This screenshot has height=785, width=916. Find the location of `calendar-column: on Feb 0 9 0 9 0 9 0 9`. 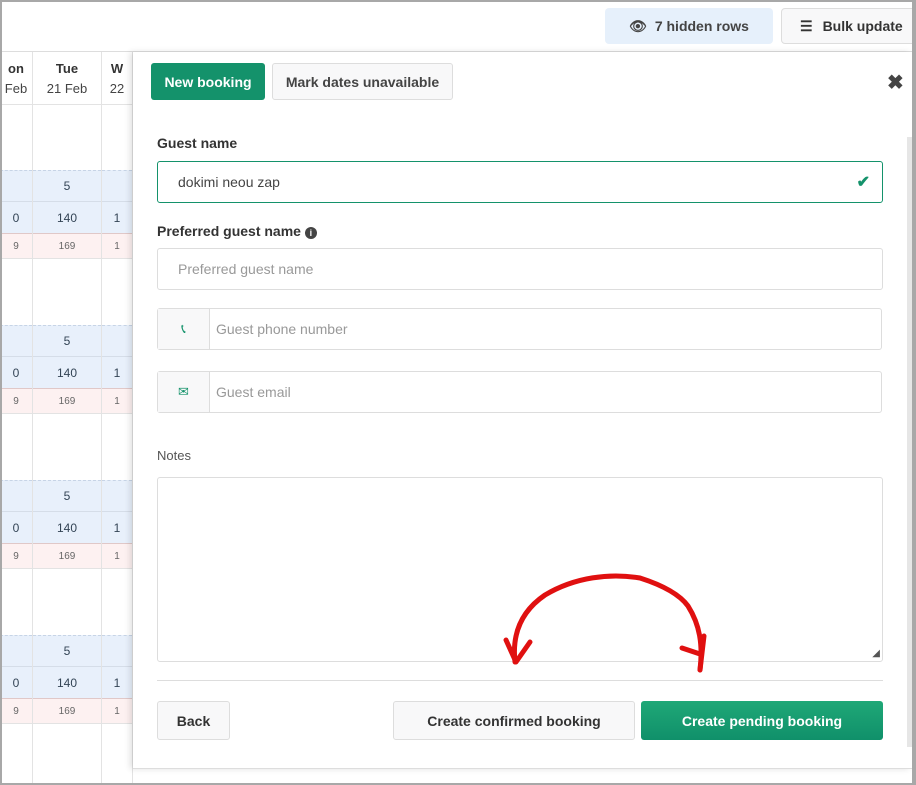

calendar-column: on Feb 0 9 0 9 0 9 0 9 is located at coordinates (16, 418).